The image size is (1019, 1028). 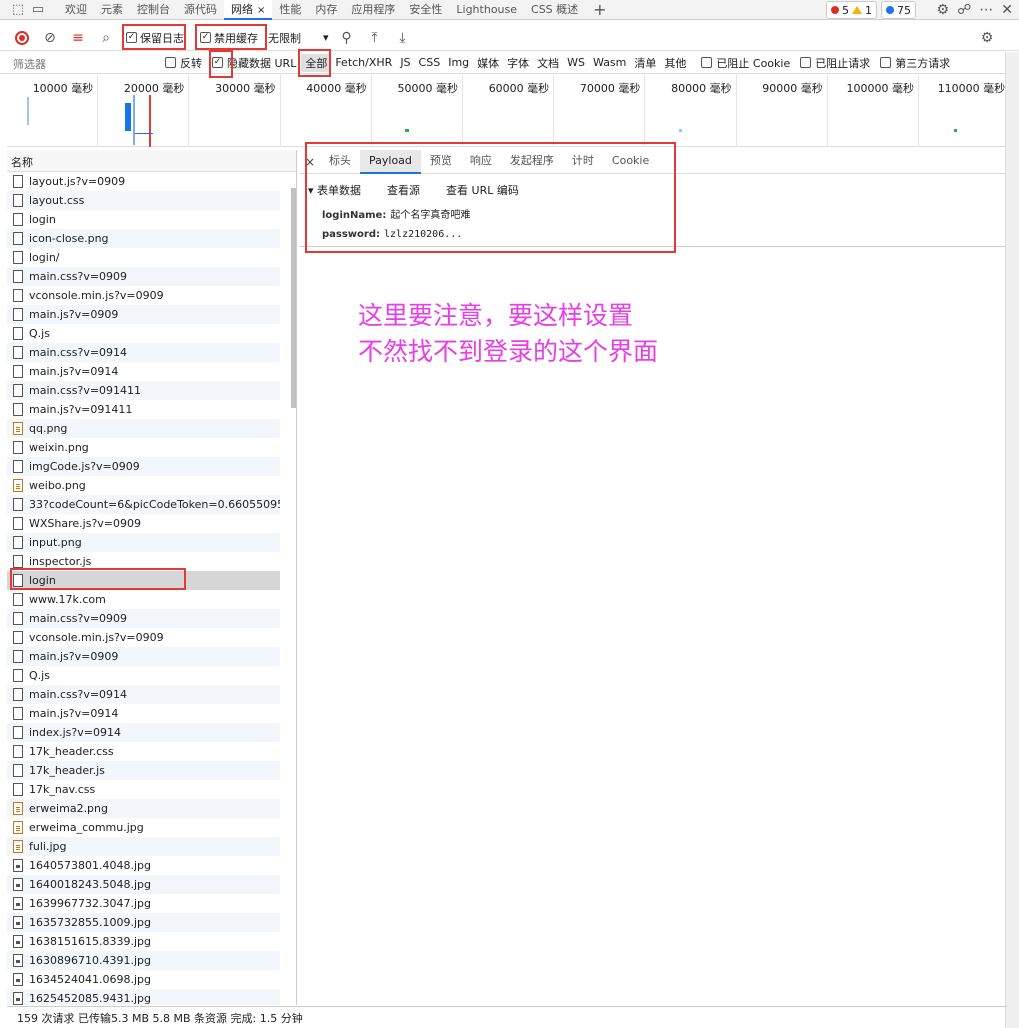 I want to click on close-detail-icon: ×, so click(x=310, y=162).